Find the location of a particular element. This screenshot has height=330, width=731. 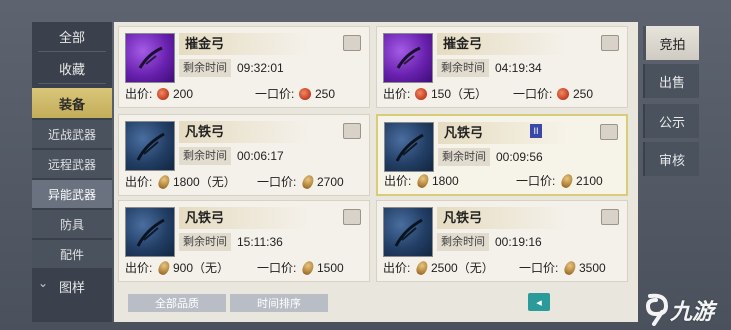

buyout-value: 2100 is located at coordinates (589, 181).